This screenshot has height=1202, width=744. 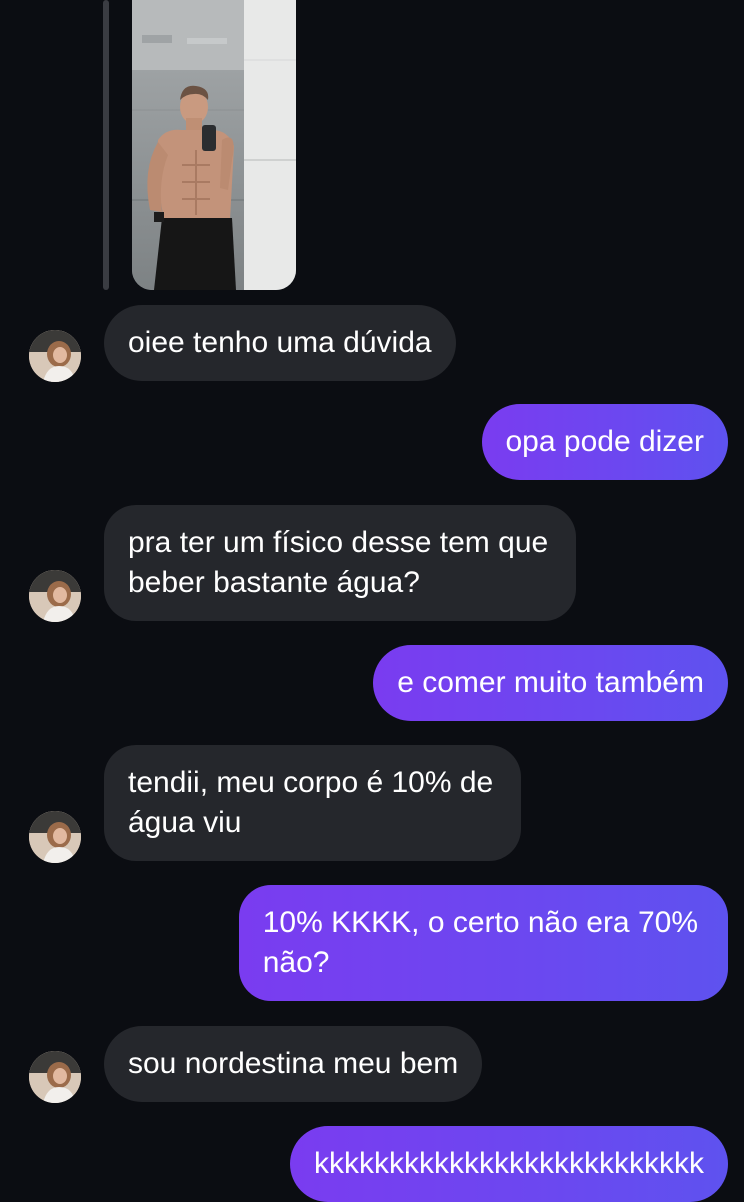 What do you see at coordinates (313, 803) in the screenshot?
I see `message-incoming: tendii, meu corpo é 10% de água viu` at bounding box center [313, 803].